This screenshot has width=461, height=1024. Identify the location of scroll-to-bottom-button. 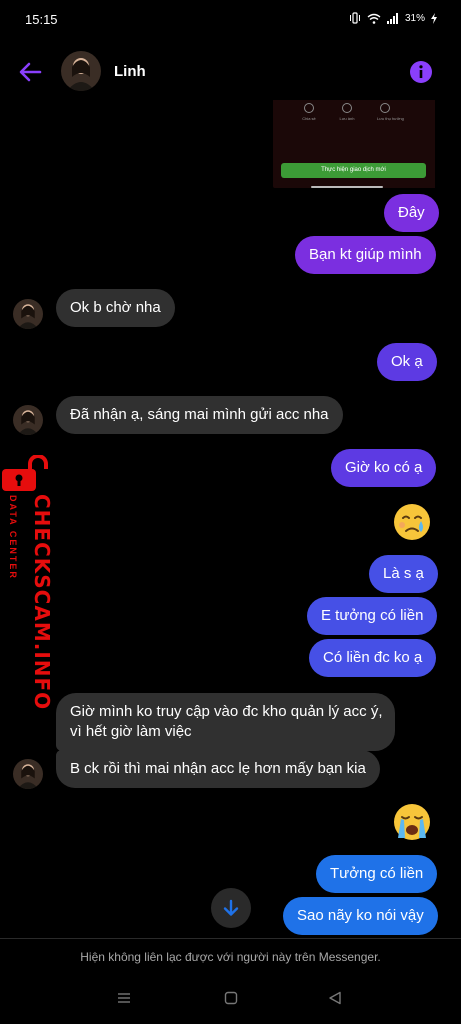
(231, 908).